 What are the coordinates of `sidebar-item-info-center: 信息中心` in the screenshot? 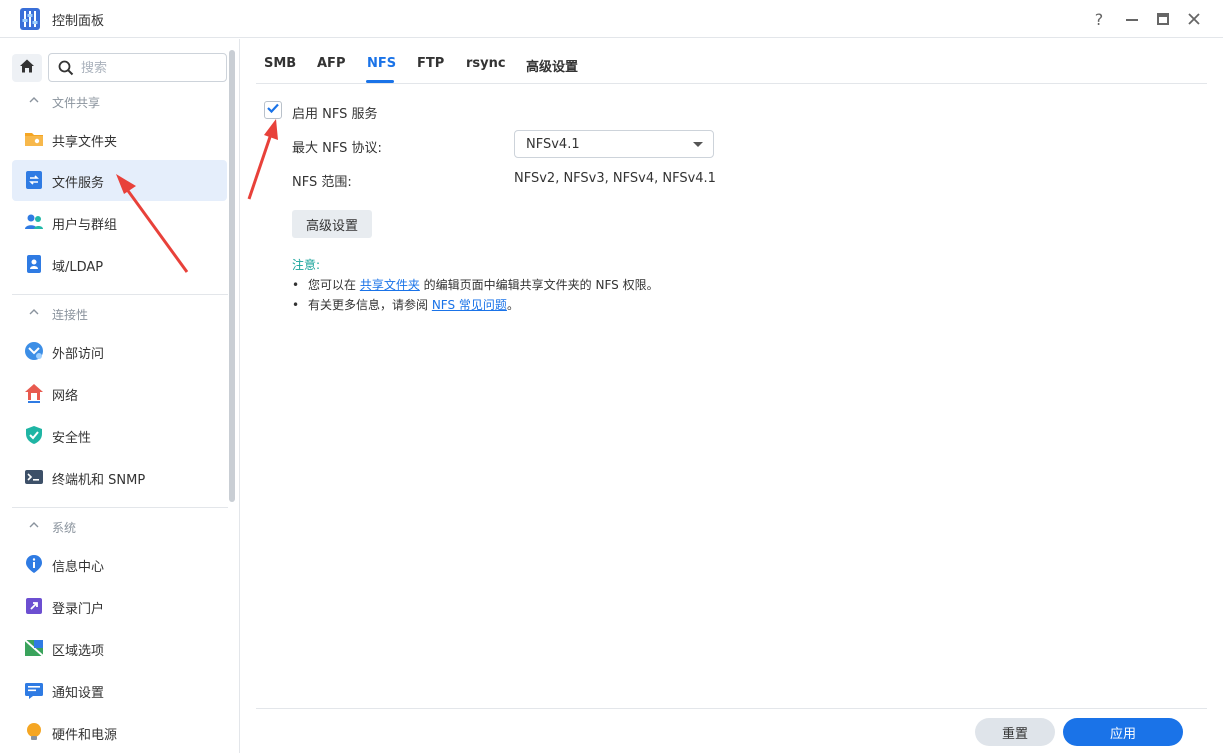 It's located at (119, 564).